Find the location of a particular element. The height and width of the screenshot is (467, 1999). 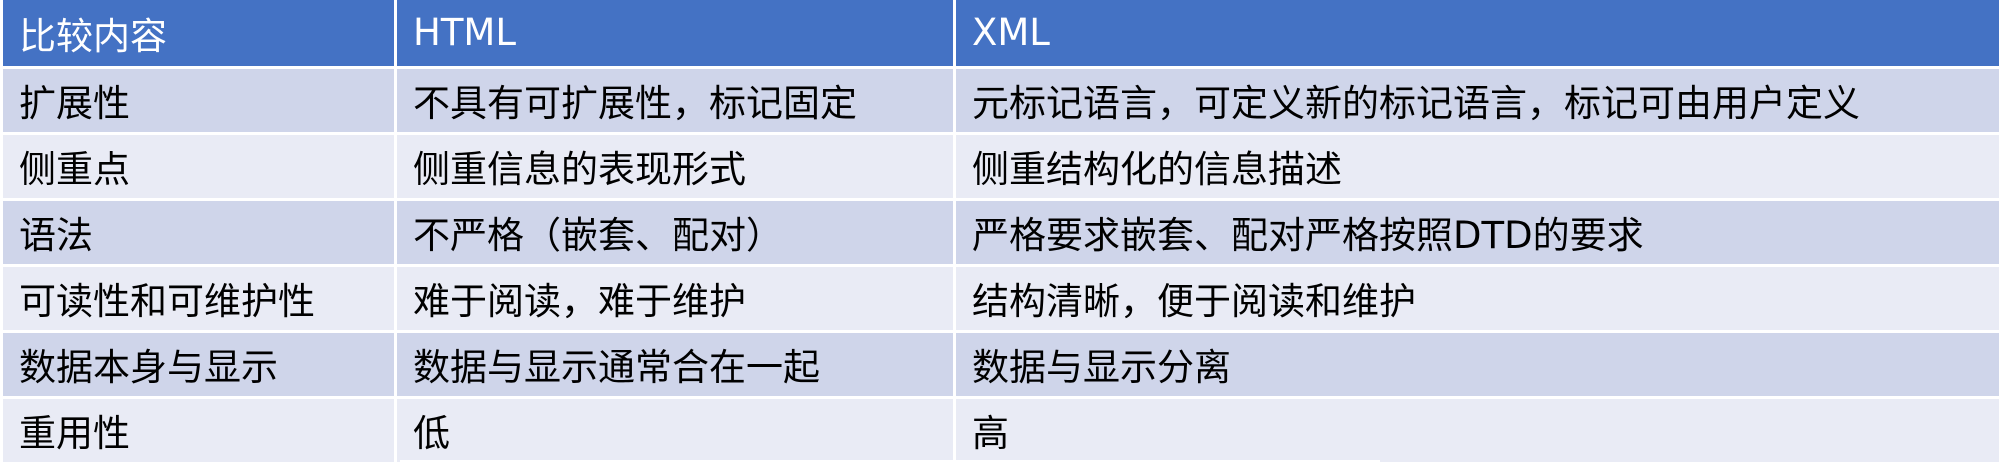

table-row: 重用性 低 高 is located at coordinates (999, 431).